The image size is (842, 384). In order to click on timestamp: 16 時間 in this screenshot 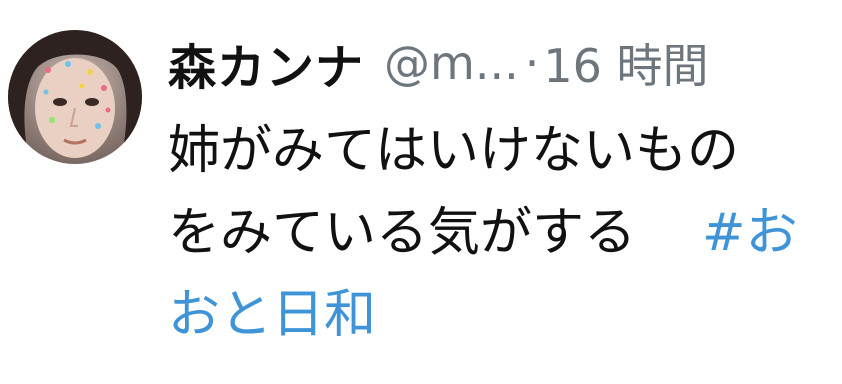, I will do `click(625, 63)`.